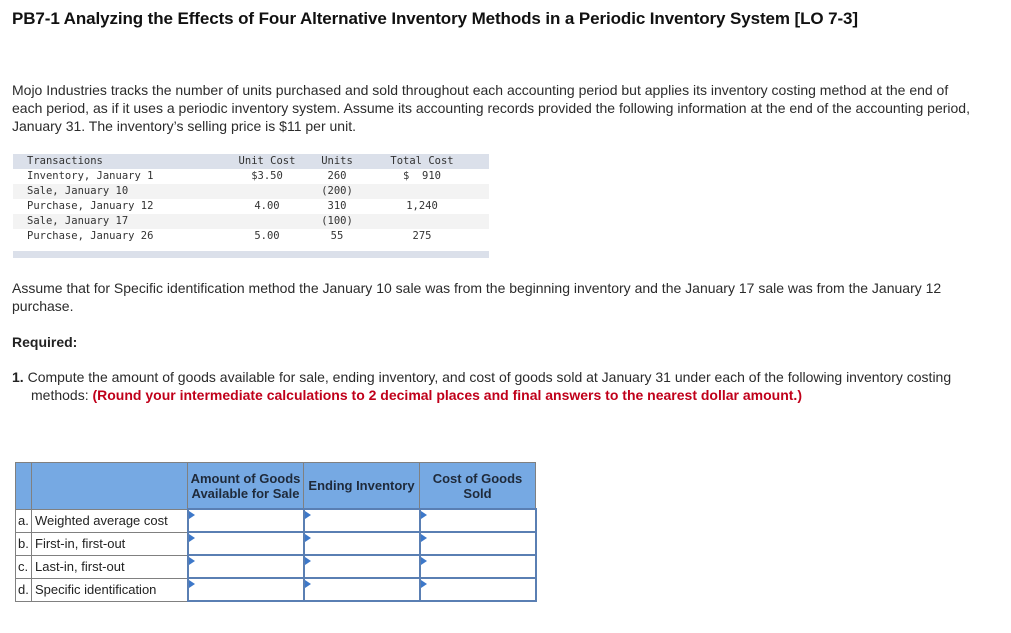 The height and width of the screenshot is (633, 1011). I want to click on answer-row-fifo: b. First-in, first-out, so click(276, 543).